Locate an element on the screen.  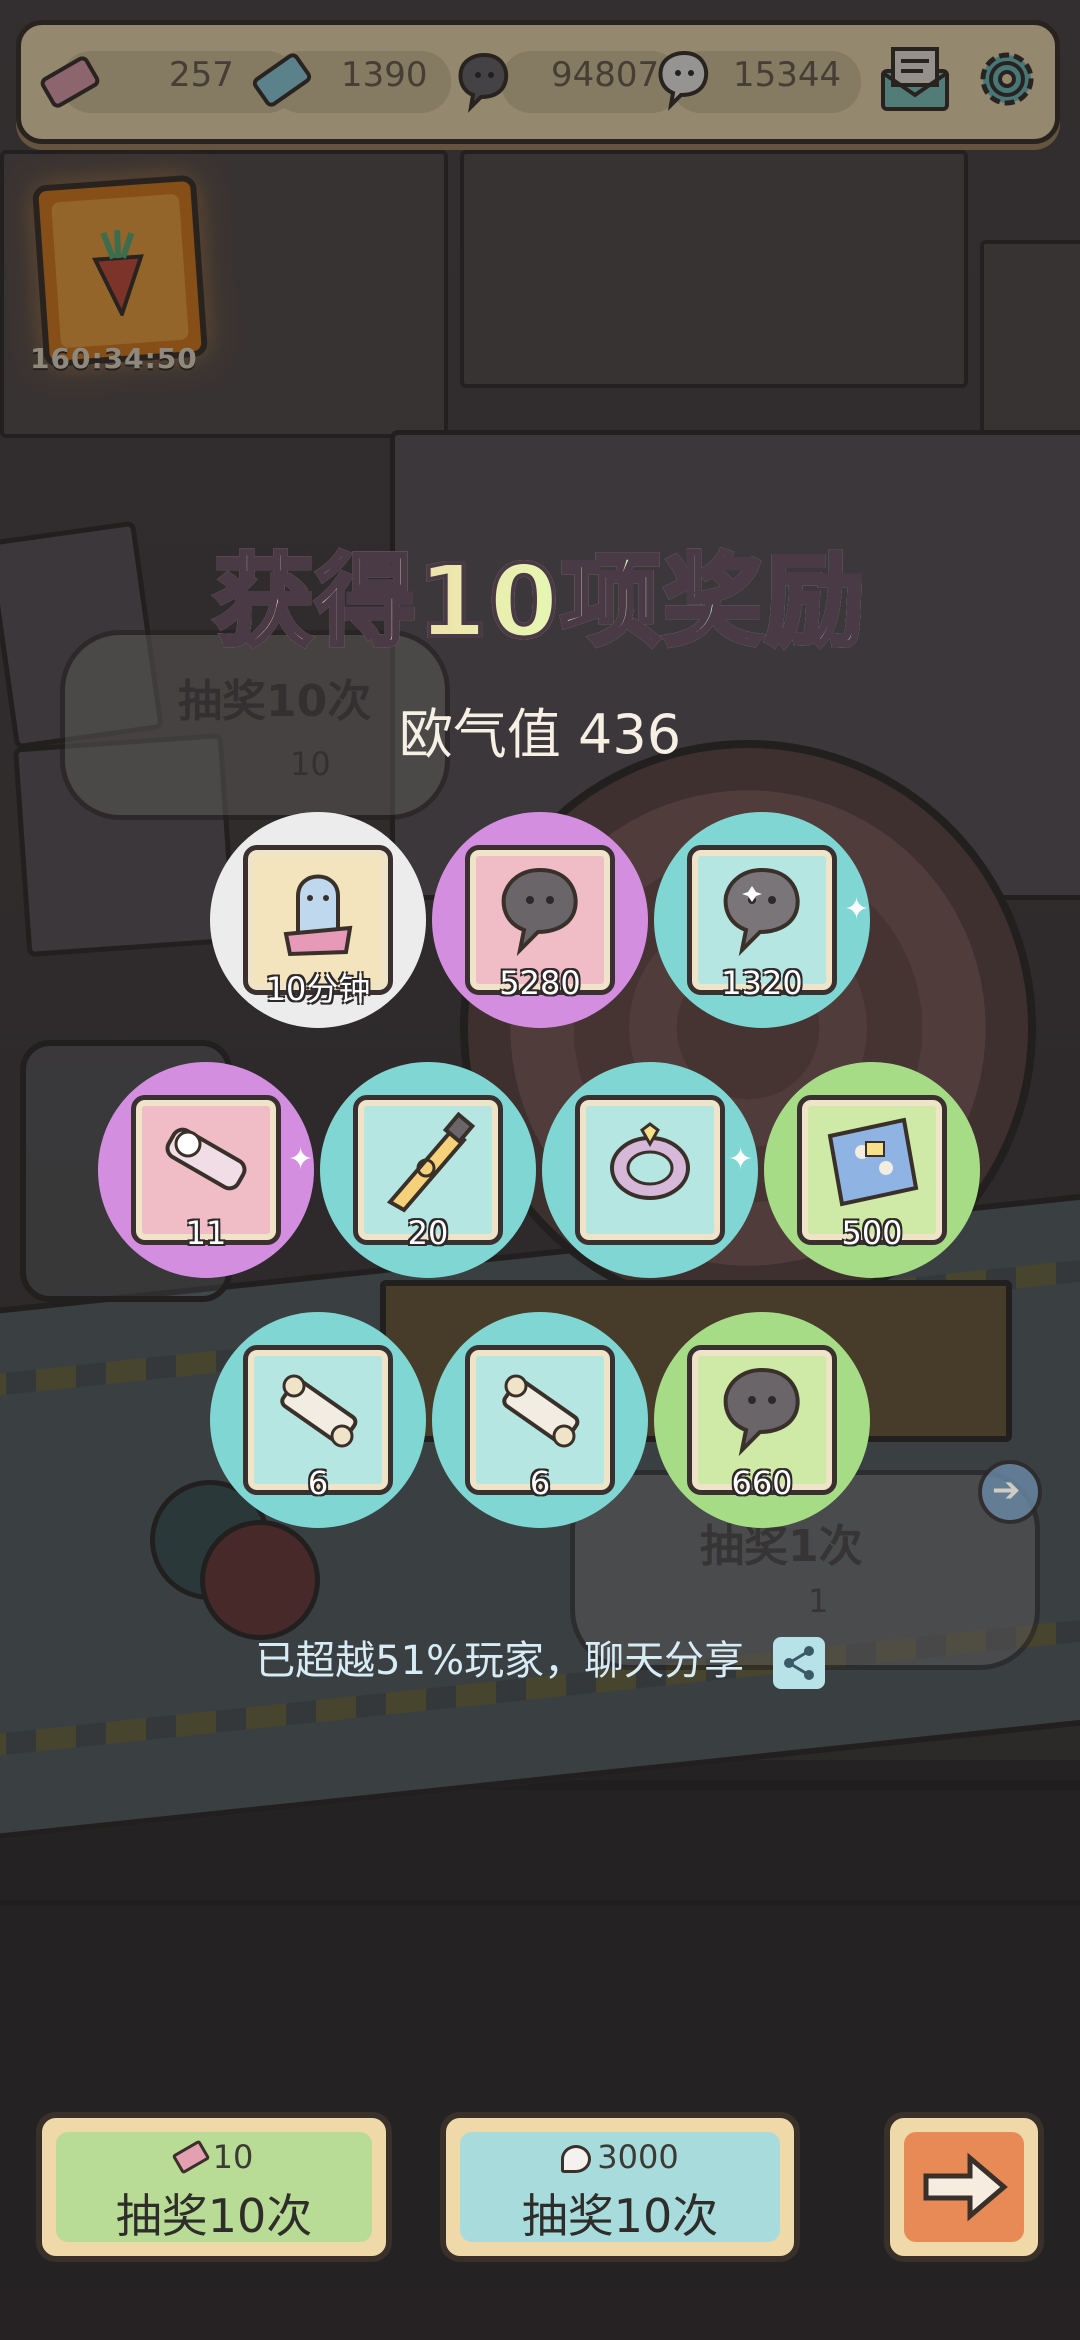
share-row: 已超越51%玩家，聊天分享 is located at coordinates (540, 1658).